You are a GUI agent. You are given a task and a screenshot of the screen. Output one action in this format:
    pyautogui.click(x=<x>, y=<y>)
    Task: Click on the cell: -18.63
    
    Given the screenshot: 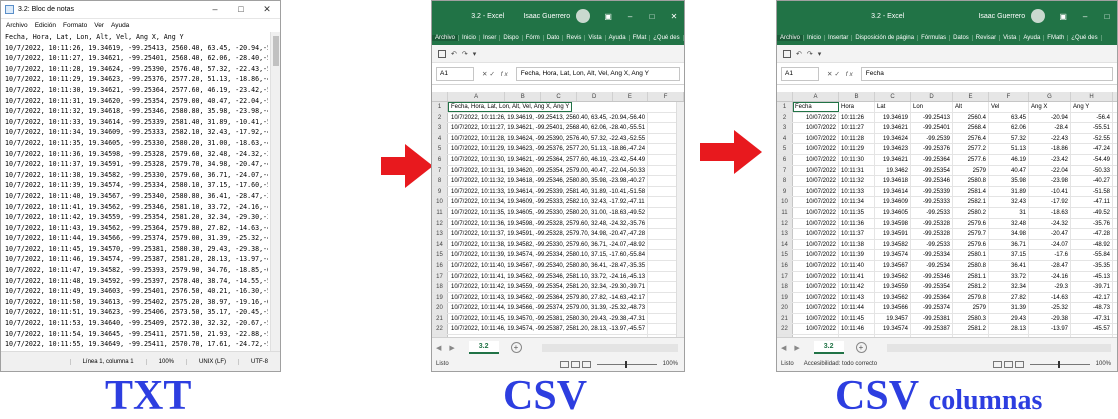 What is the action you would take?
    pyautogui.click(x=1050, y=212)
    